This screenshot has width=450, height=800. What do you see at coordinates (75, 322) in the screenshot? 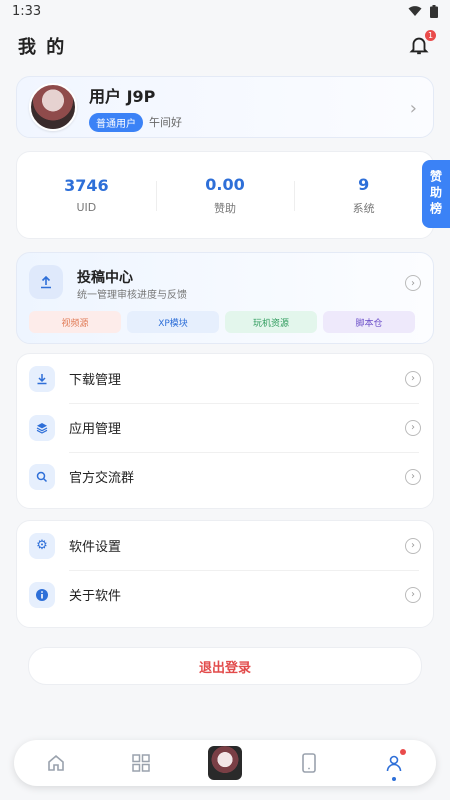
I see `pill-video-source: 视频源` at bounding box center [75, 322].